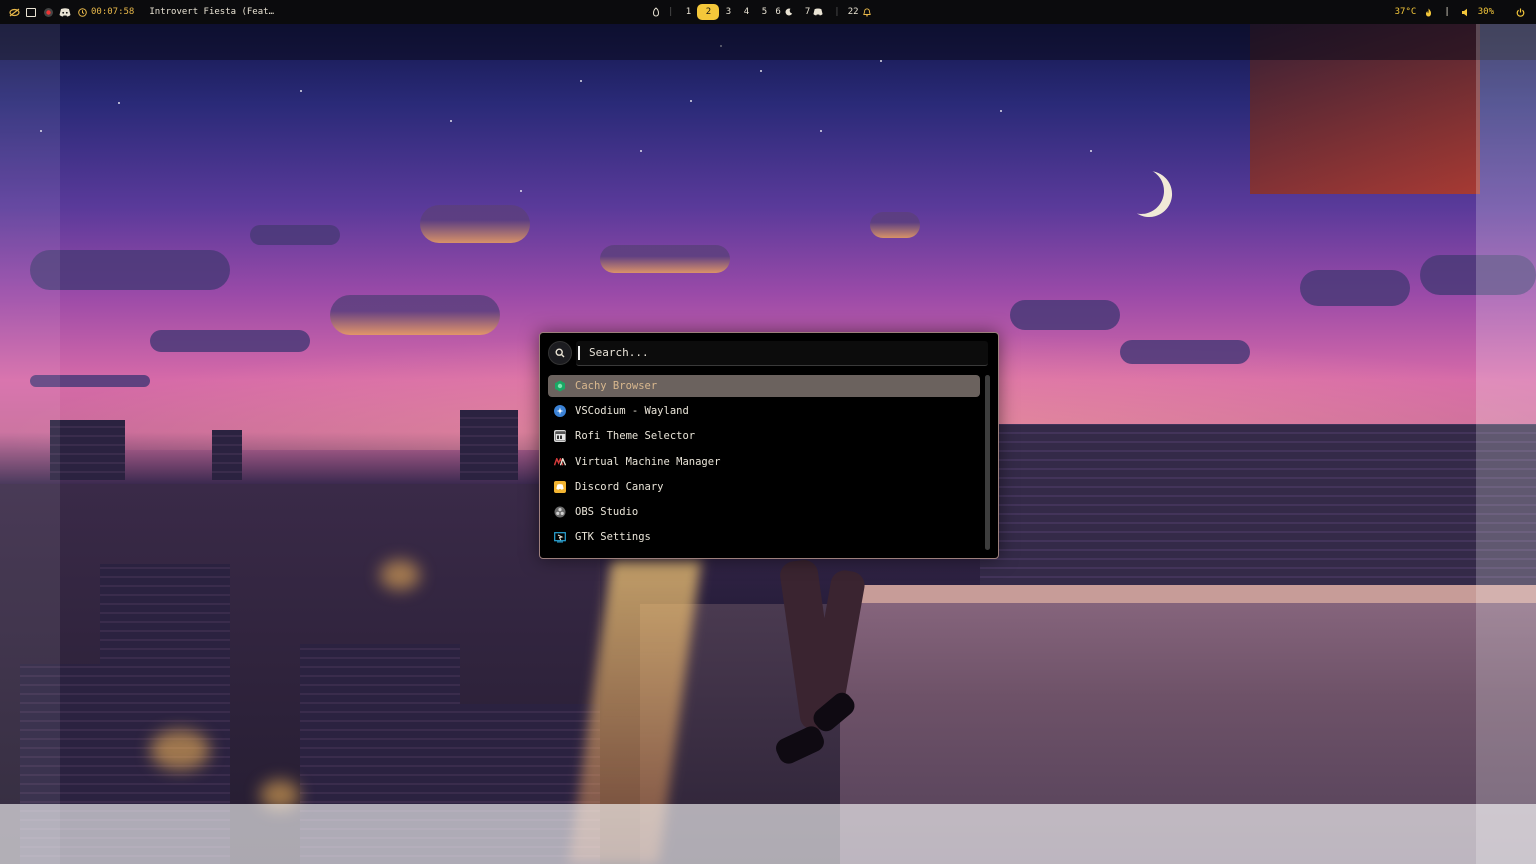 The image size is (1536, 864). What do you see at coordinates (560, 512) in the screenshot?
I see `obs-icon` at bounding box center [560, 512].